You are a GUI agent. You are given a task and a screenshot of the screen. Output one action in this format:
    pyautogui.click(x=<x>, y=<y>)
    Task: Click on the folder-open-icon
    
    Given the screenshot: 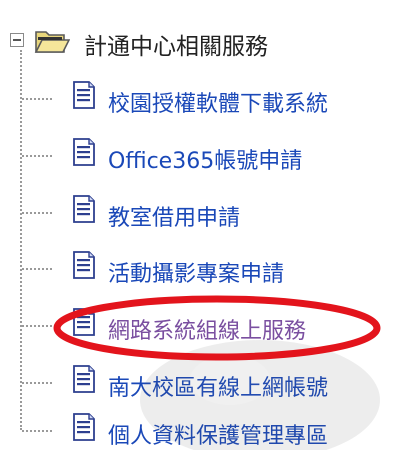 What is the action you would take?
    pyautogui.click(x=52, y=41)
    